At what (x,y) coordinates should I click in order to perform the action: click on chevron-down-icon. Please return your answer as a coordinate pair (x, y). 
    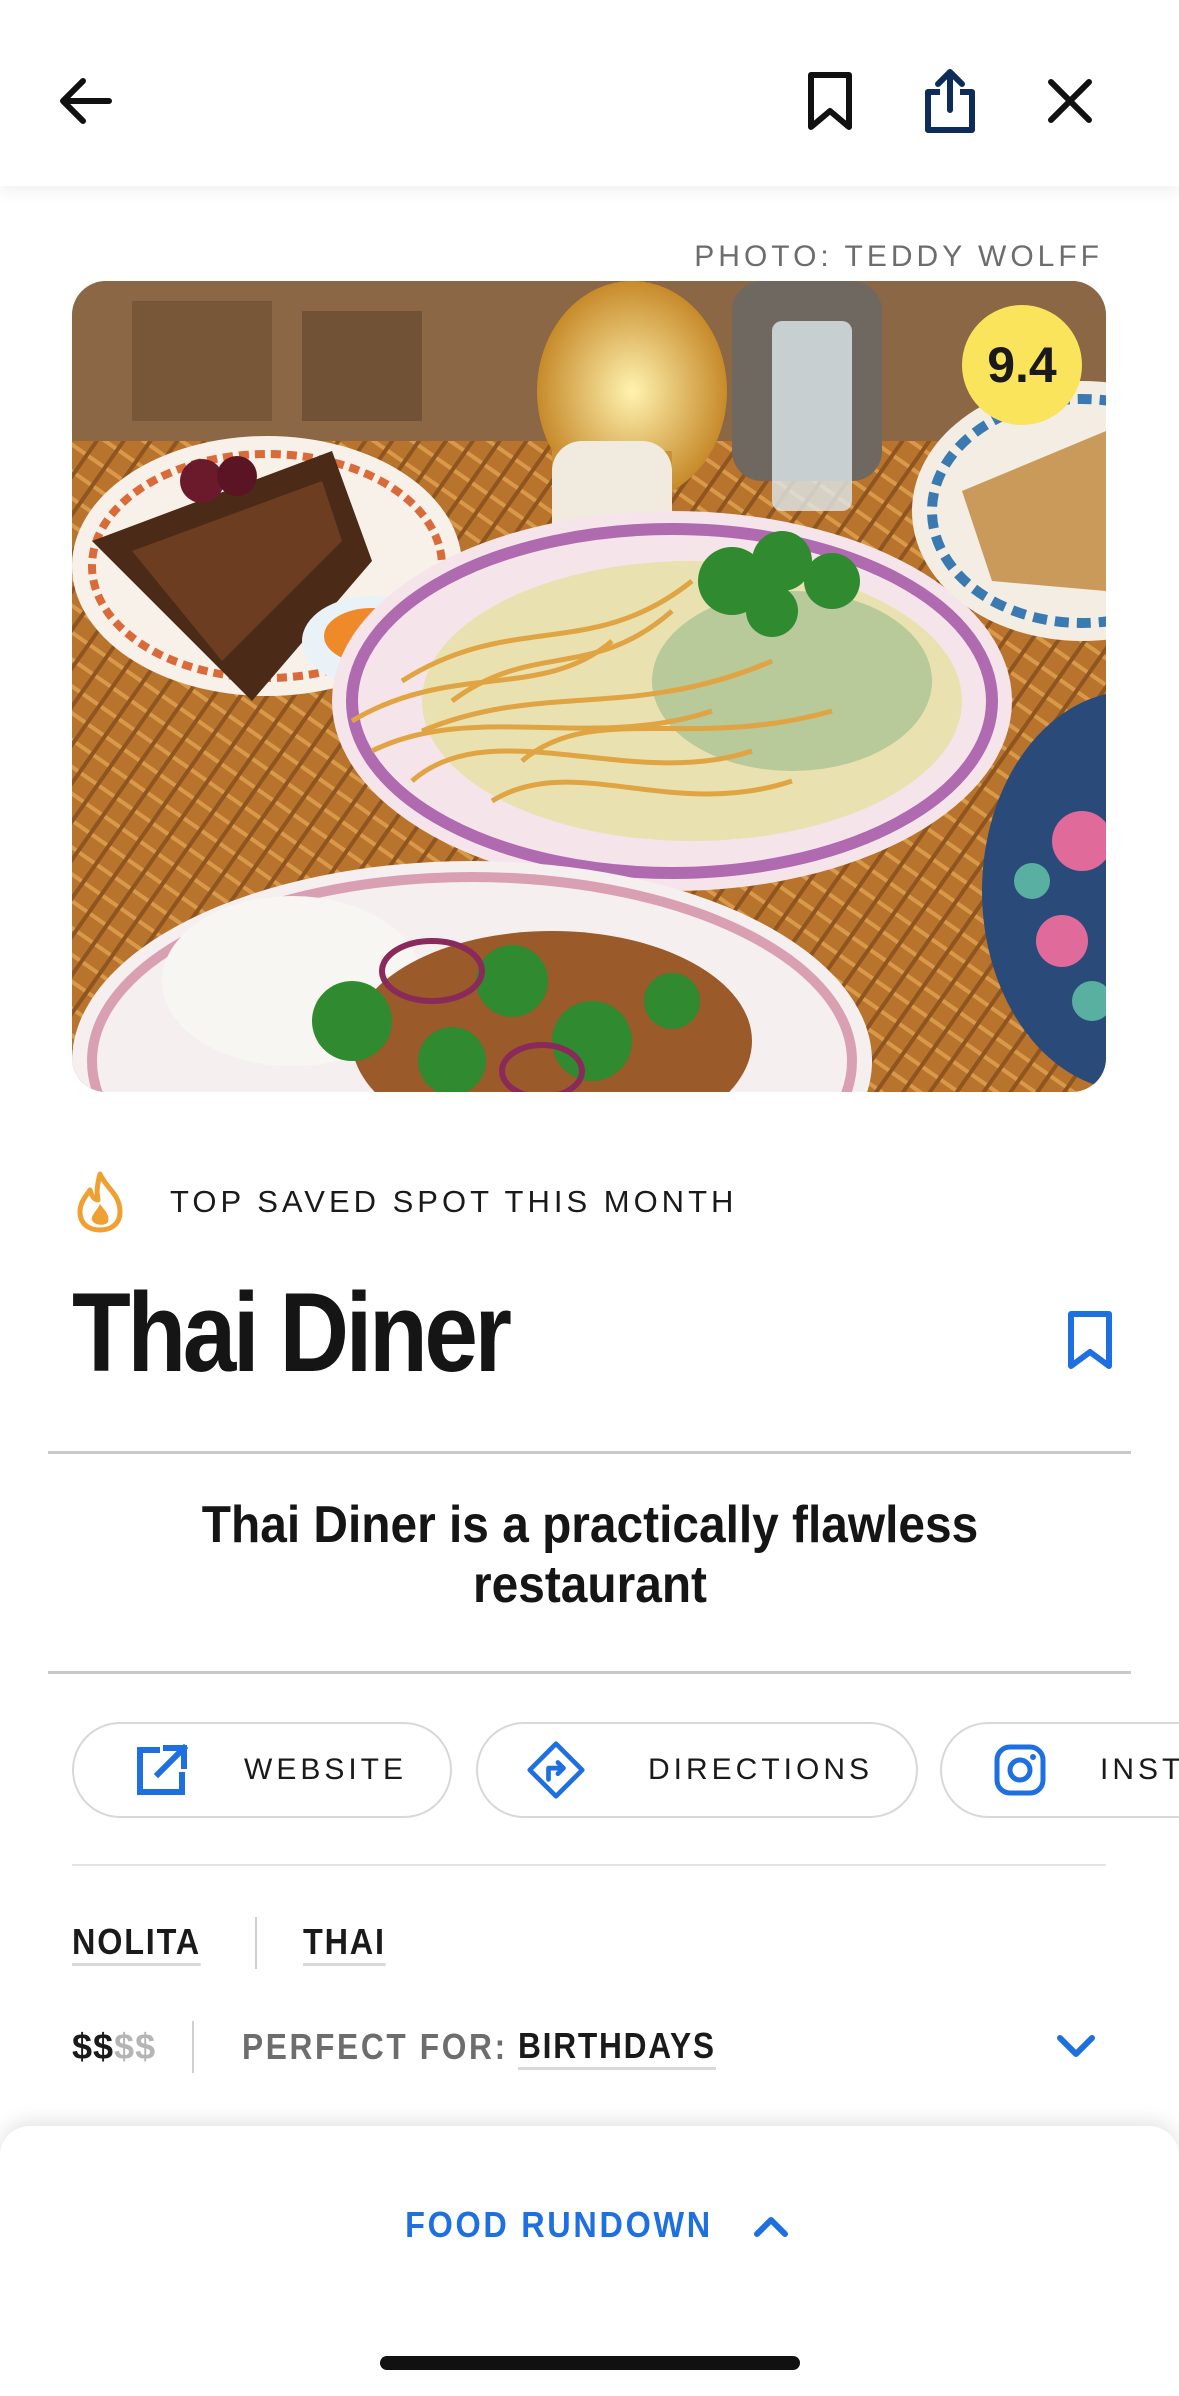
    Looking at the image, I should click on (1076, 2046).